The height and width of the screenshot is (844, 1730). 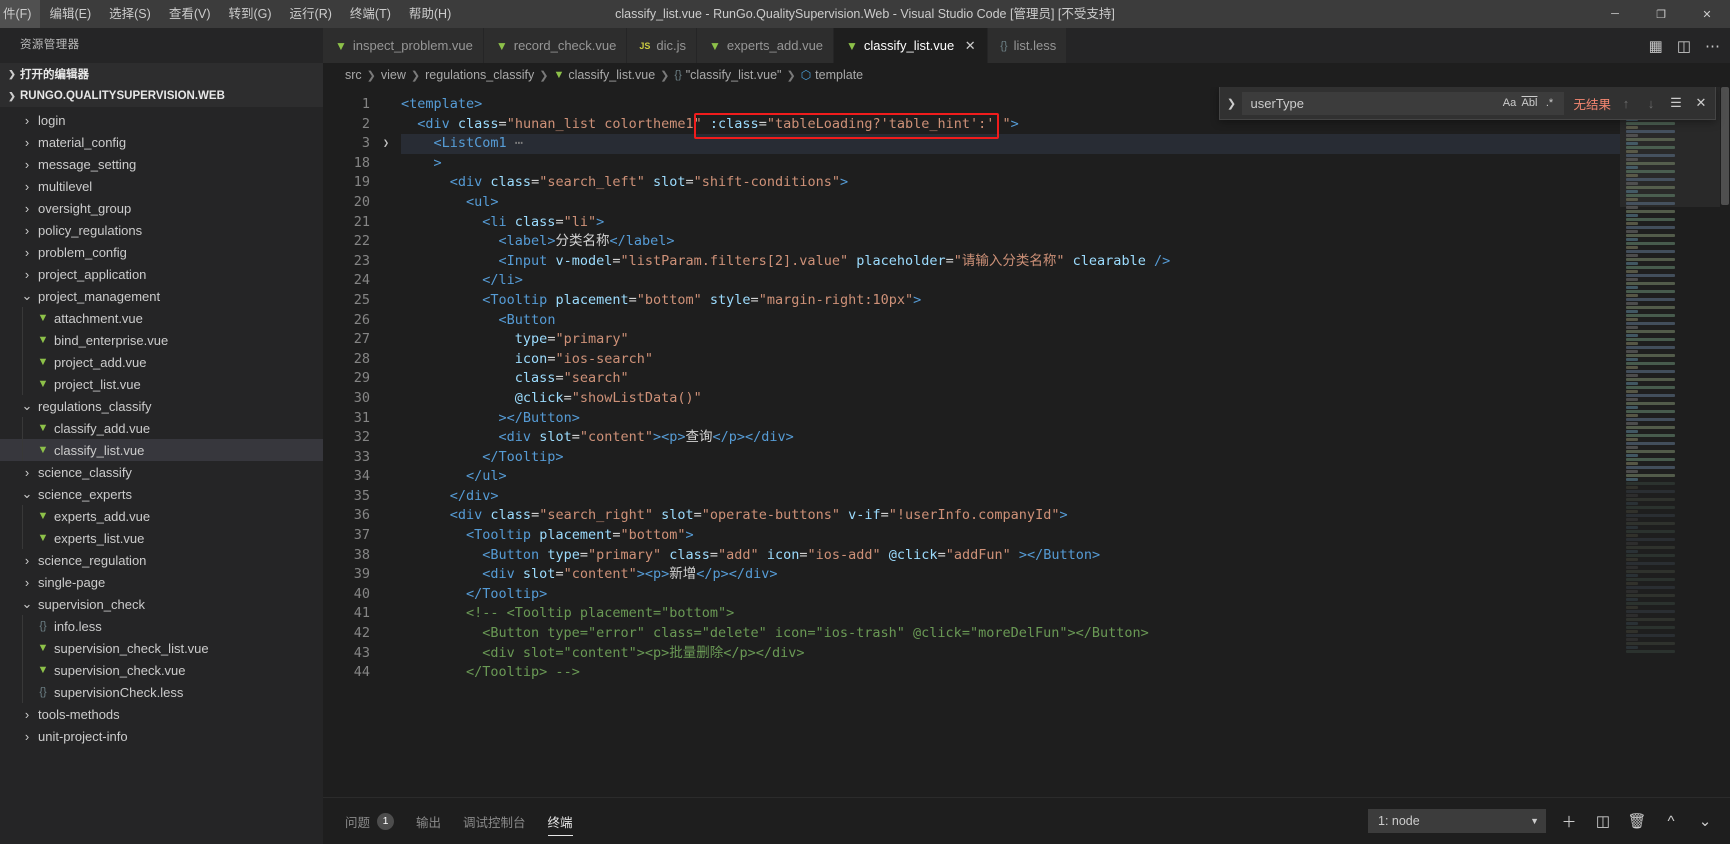 What do you see at coordinates (161, 142) in the screenshot?
I see `tree-item-material-config: › material_config` at bounding box center [161, 142].